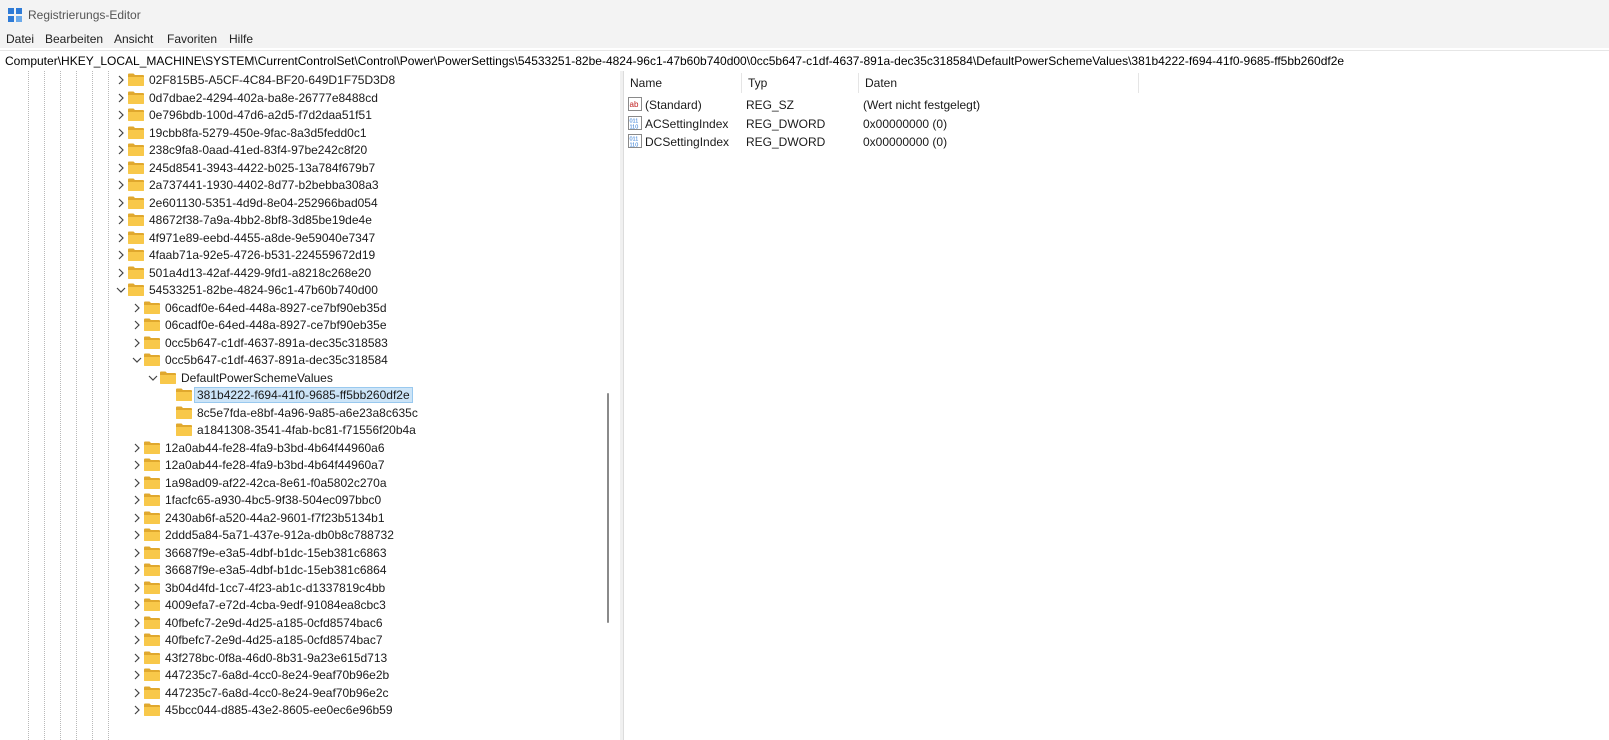  What do you see at coordinates (300, 413) in the screenshot?
I see `tree-node: 8c5e7fda-e8bf-4a96-9a85-a6e23a8c635c` at bounding box center [300, 413].